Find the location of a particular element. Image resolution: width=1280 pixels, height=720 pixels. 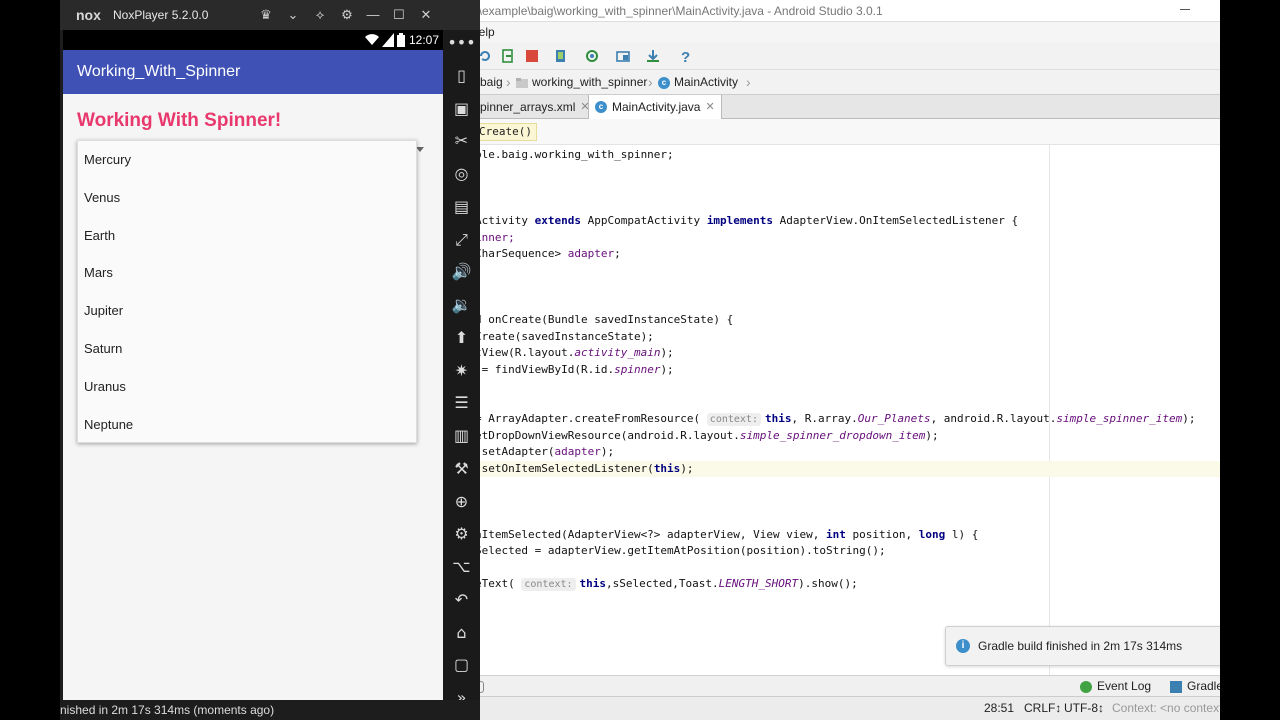

scissors-icon: ✂ is located at coordinates (461, 141).